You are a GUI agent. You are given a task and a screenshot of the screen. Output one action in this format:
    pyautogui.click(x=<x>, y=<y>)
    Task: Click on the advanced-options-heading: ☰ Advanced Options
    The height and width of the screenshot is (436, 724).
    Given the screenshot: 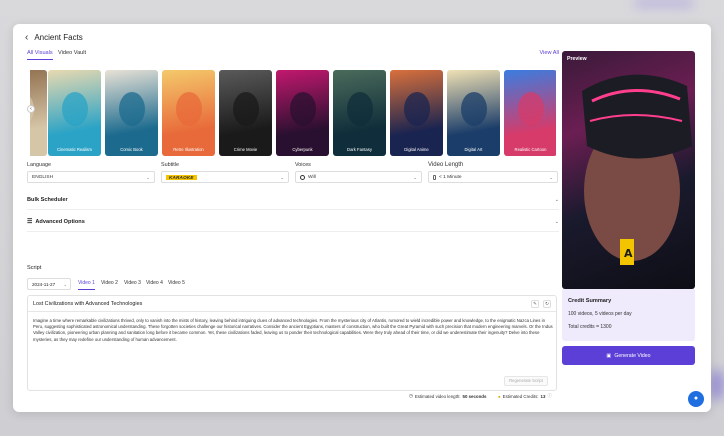 What is the action you would take?
    pyautogui.click(x=56, y=222)
    